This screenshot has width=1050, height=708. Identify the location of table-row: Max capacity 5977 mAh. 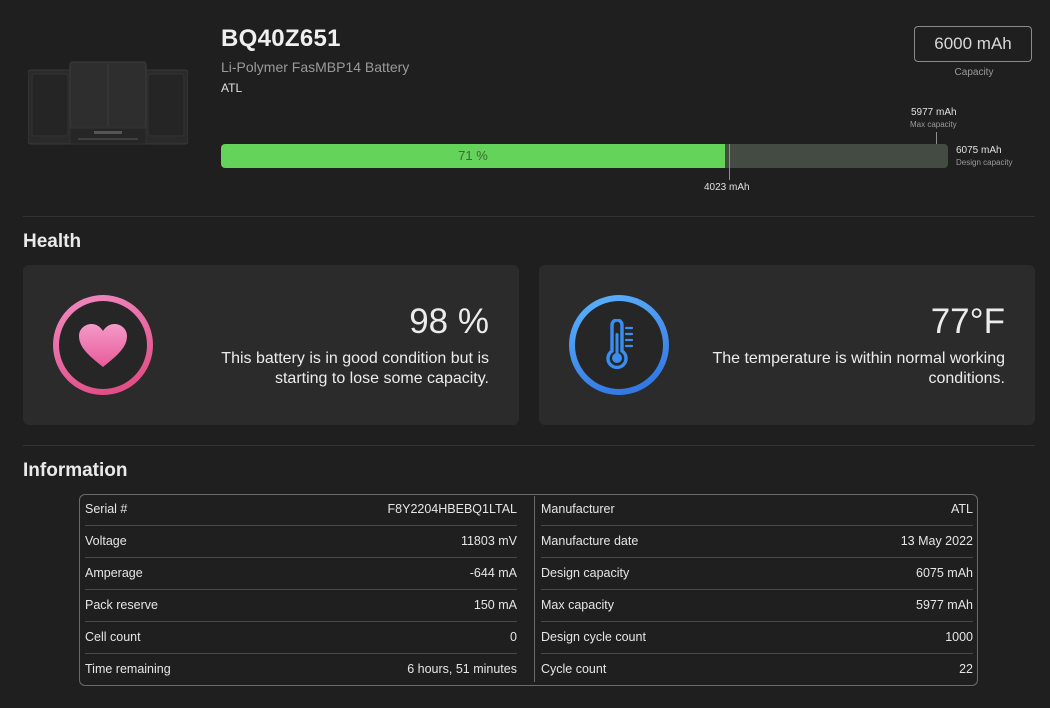
(757, 606).